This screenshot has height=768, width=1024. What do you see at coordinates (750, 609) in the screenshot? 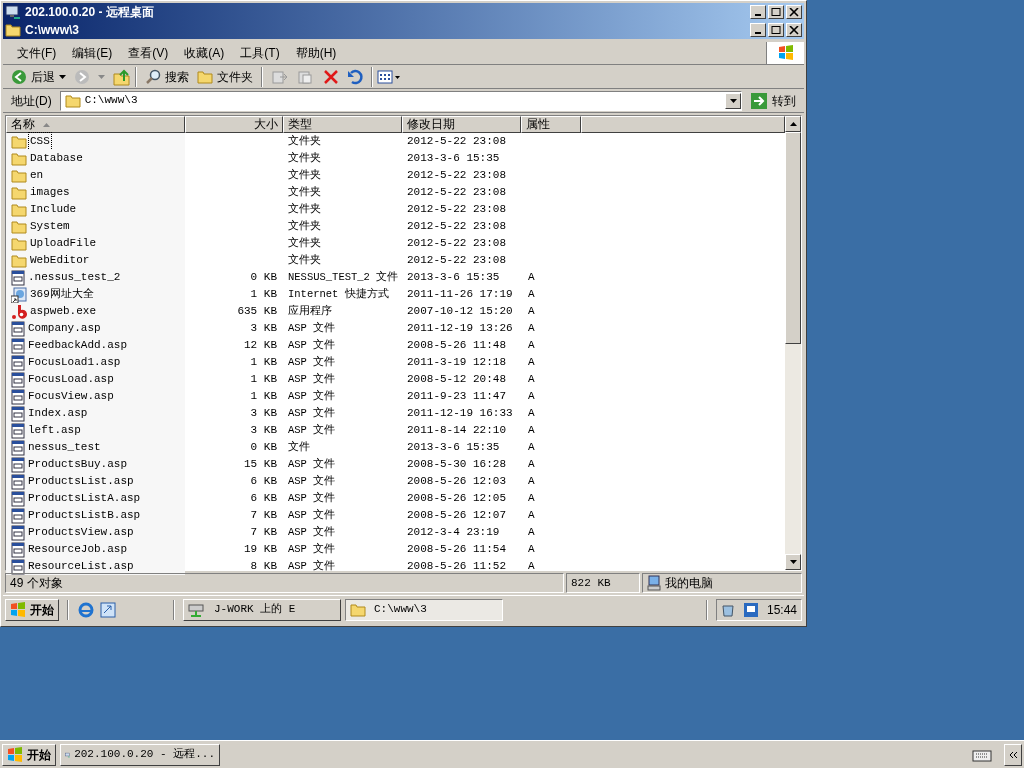
I see `remote-session-icon` at bounding box center [750, 609].